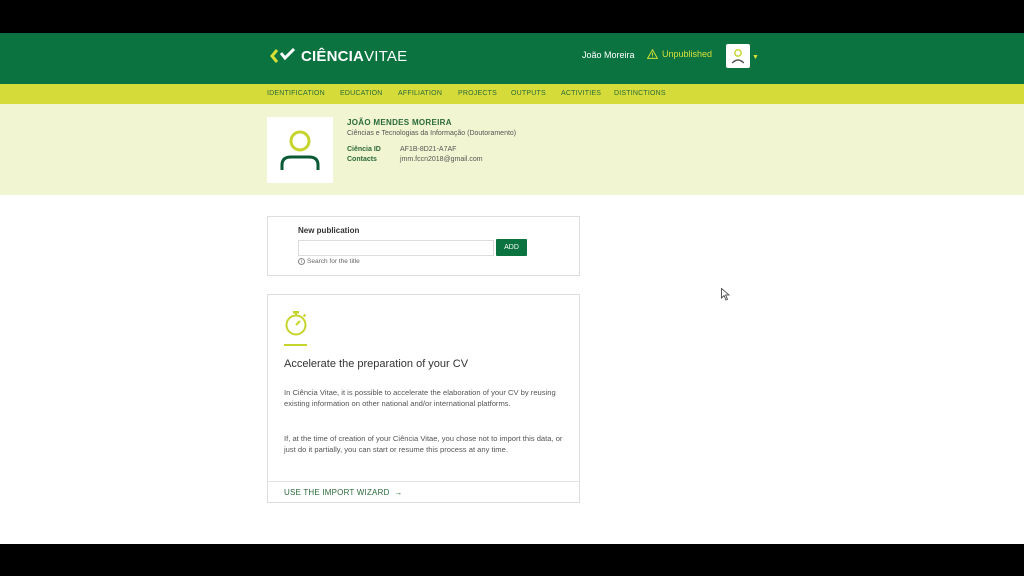  I want to click on brand-name: CIÊNCIAVITAE, so click(354, 56).